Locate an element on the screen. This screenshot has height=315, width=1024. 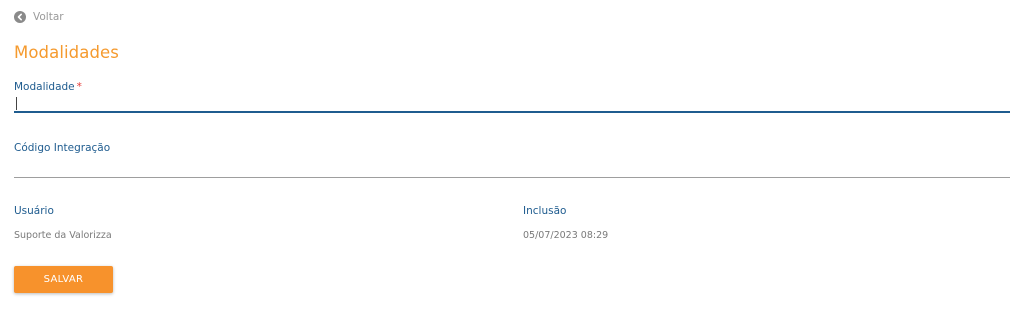
codigo-integracao-underline is located at coordinates (512, 177).